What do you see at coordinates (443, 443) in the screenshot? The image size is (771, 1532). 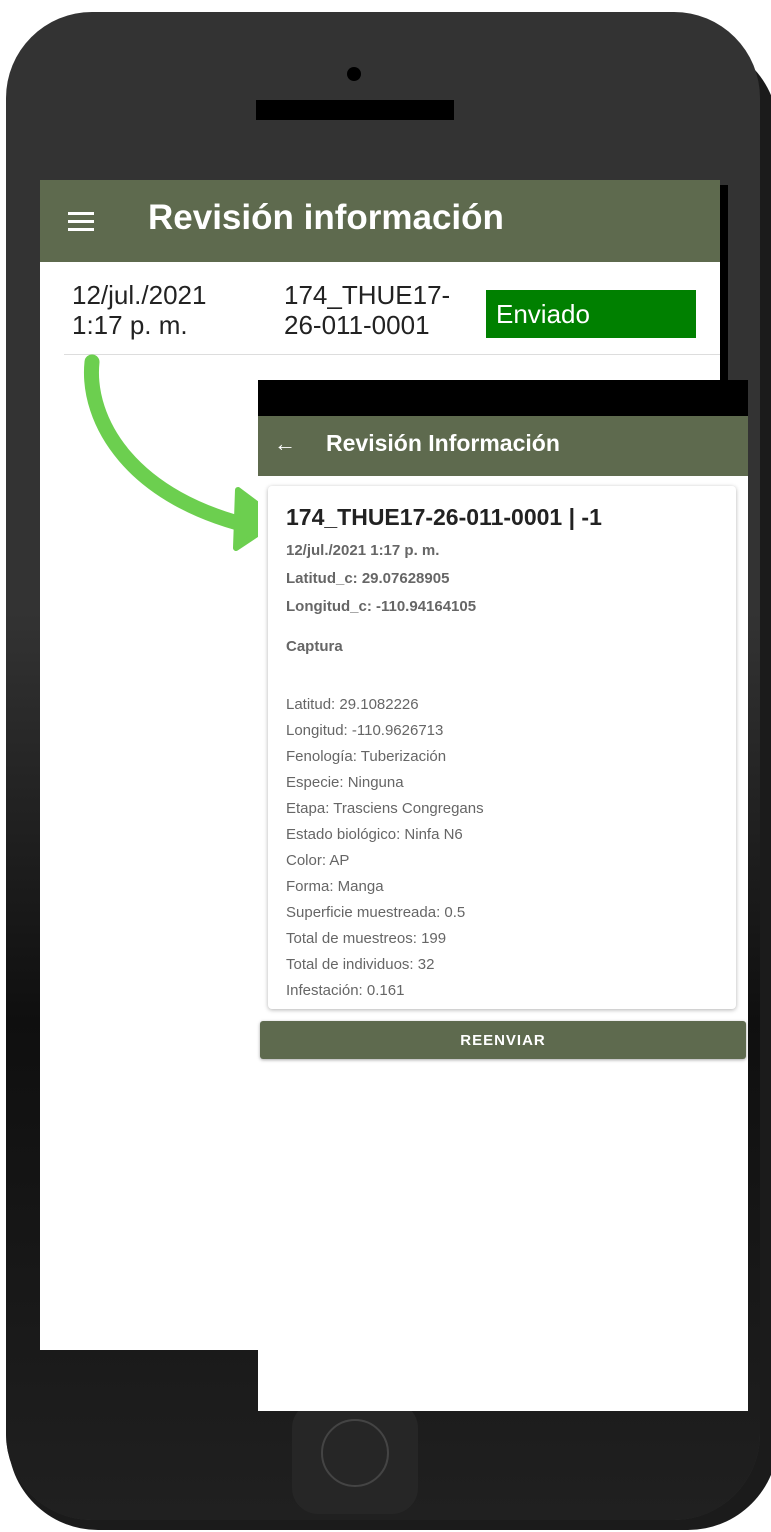 I see `screen-title: Revisión Información` at bounding box center [443, 443].